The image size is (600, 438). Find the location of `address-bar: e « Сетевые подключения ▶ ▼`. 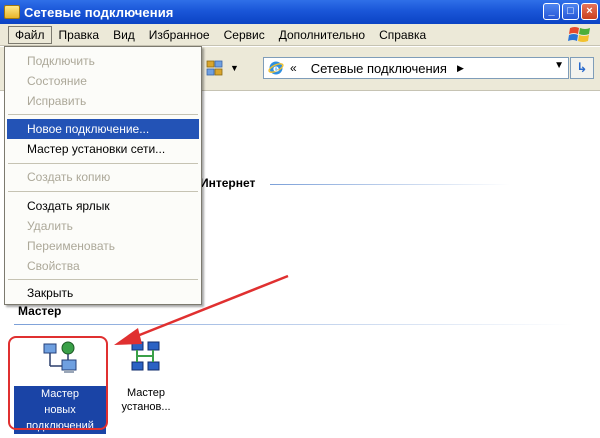

address-bar: e « Сетевые подключения ▶ ▼ is located at coordinates (416, 68).